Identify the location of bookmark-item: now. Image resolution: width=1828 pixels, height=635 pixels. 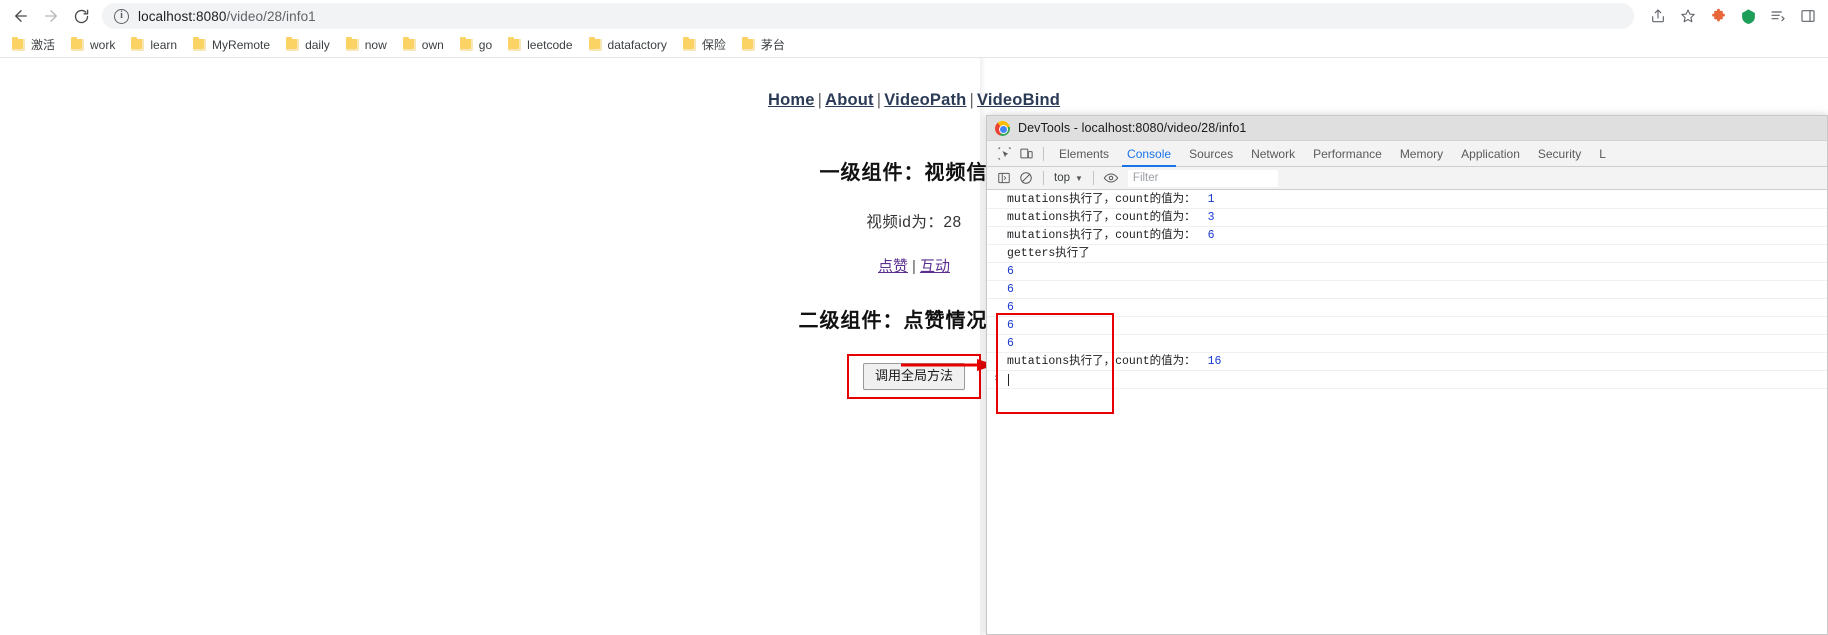
(366, 45).